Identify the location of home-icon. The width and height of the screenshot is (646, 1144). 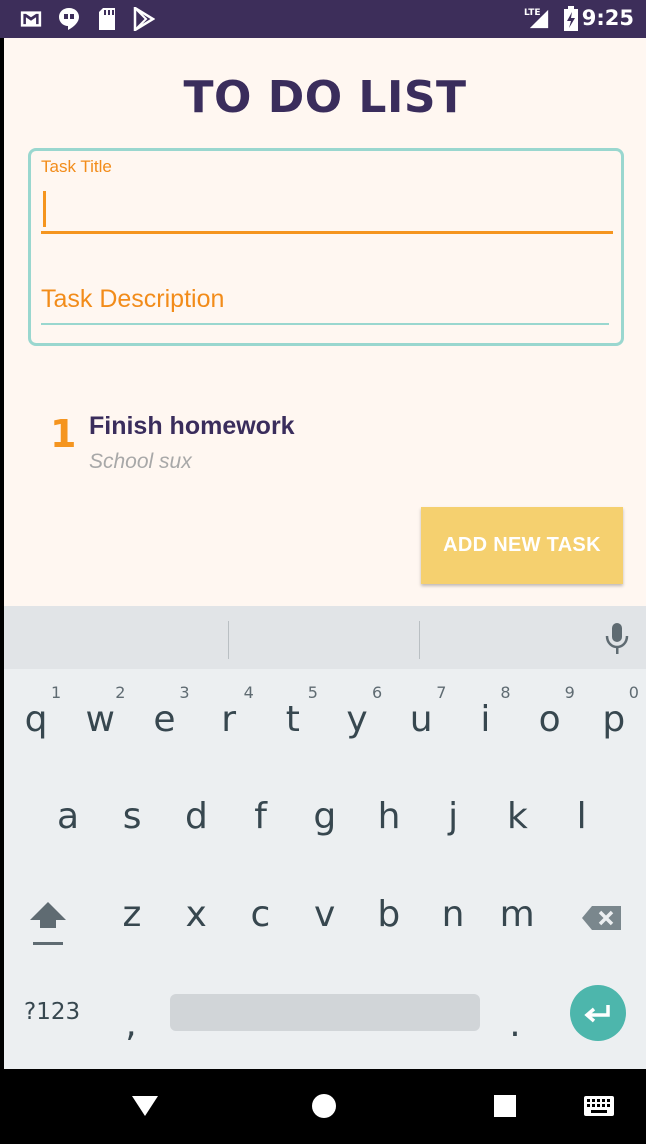
(324, 1108).